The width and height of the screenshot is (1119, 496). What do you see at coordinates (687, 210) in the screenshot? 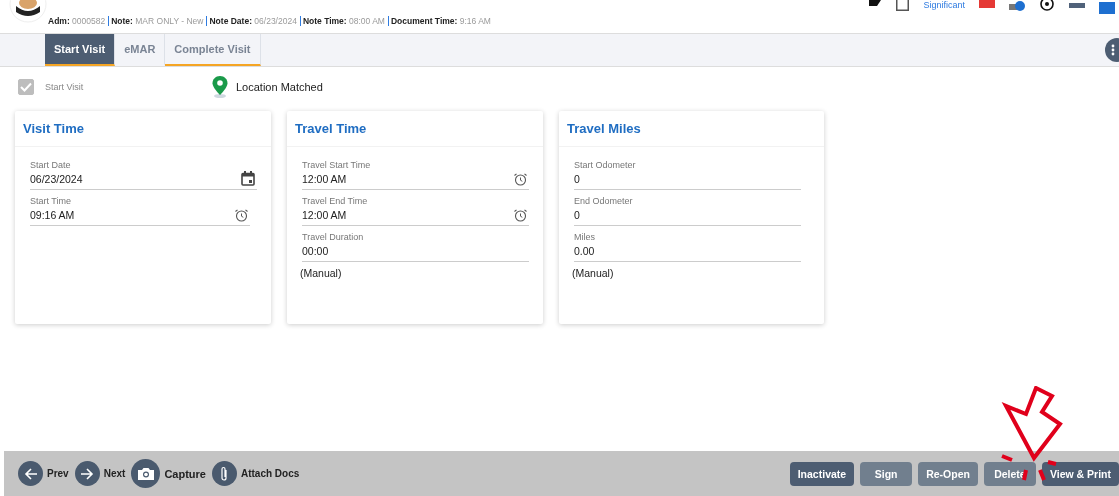
I see `input-field: End Odometer 0` at bounding box center [687, 210].